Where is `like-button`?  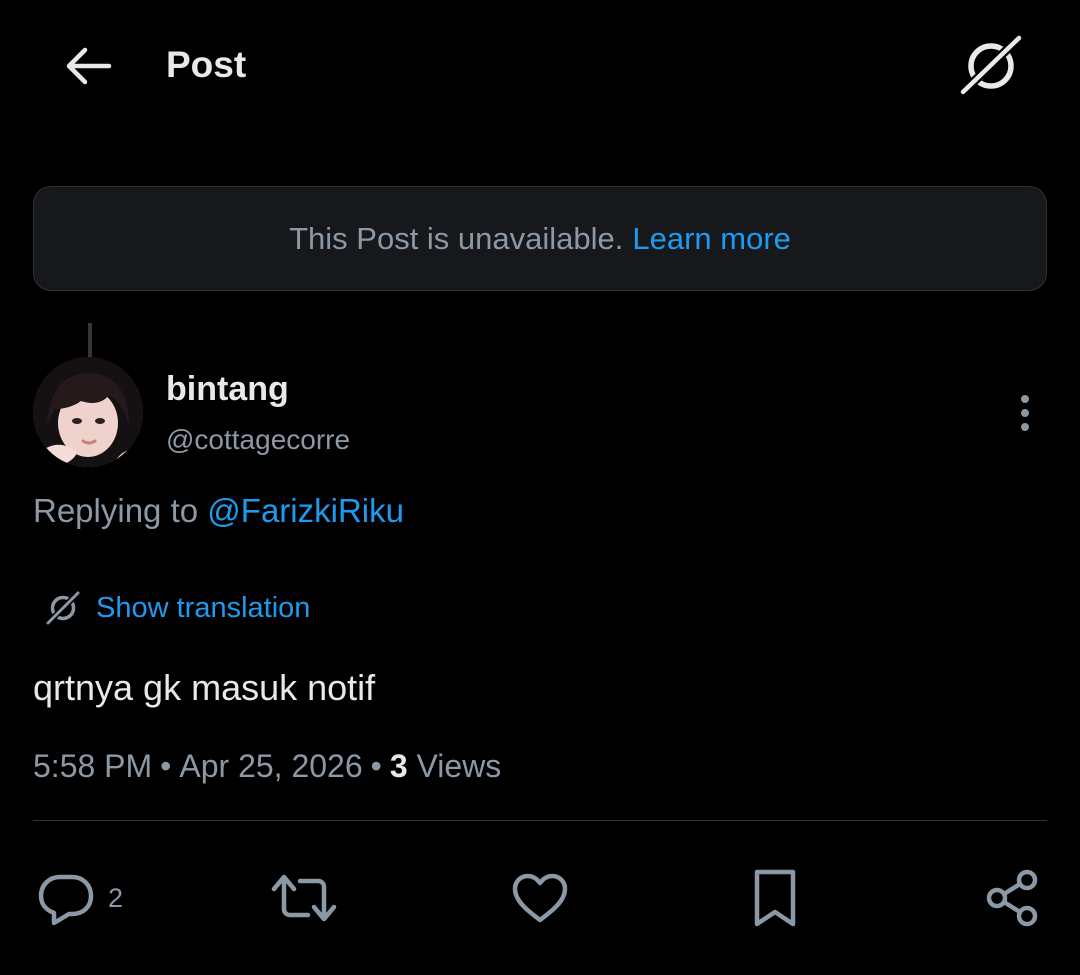 like-button is located at coordinates (540, 898).